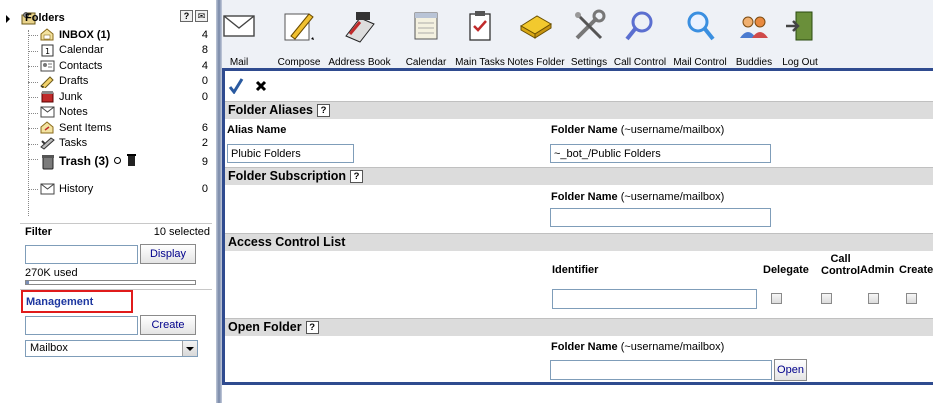  Describe the element at coordinates (119, 97) in the screenshot. I see `folder-item-junk: Junk 0` at that location.